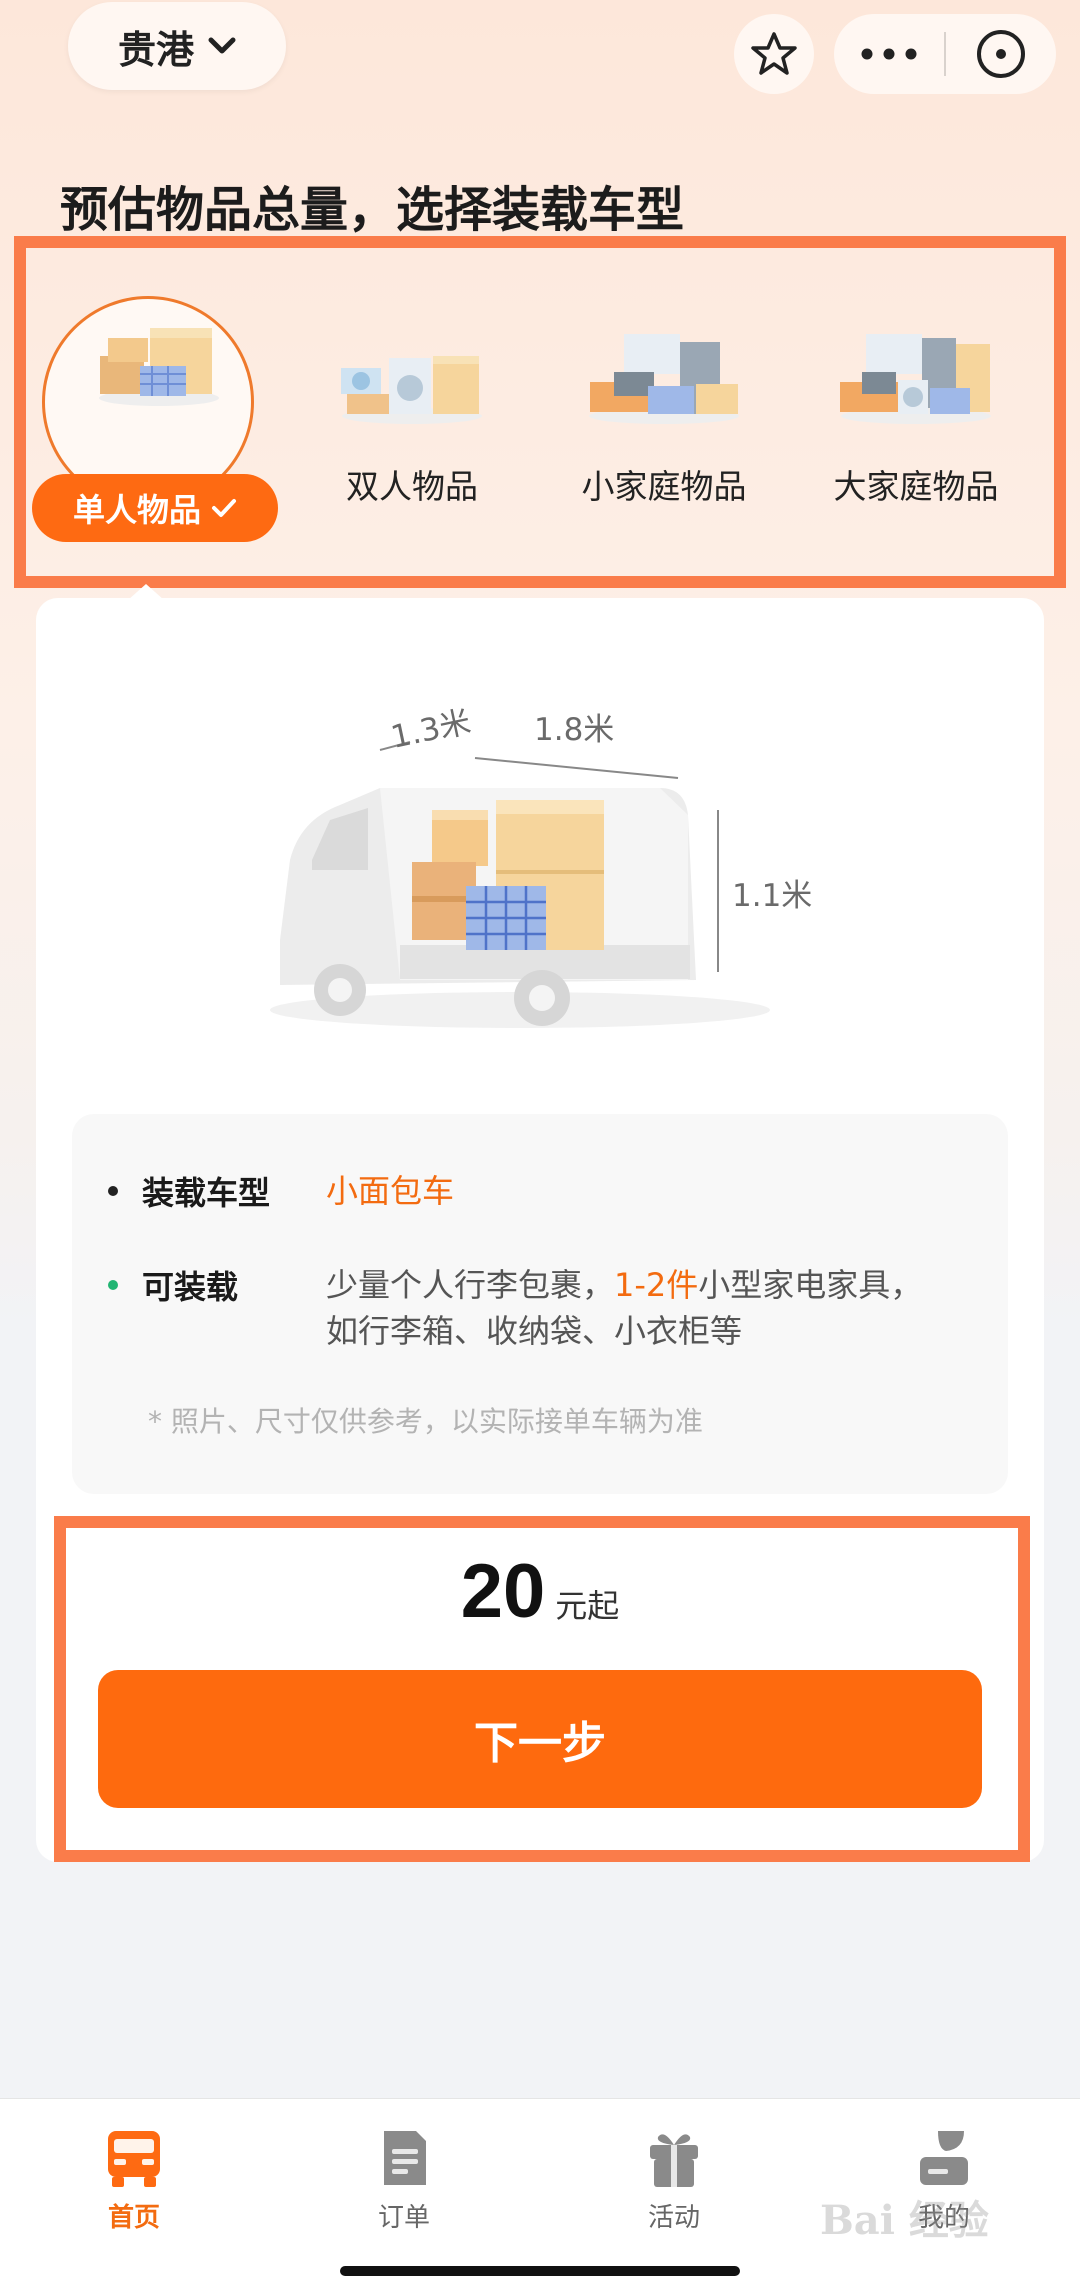 This screenshot has height=2290, width=1080. What do you see at coordinates (904, 2220) in the screenshot?
I see `watermark: Bai 经验` at bounding box center [904, 2220].